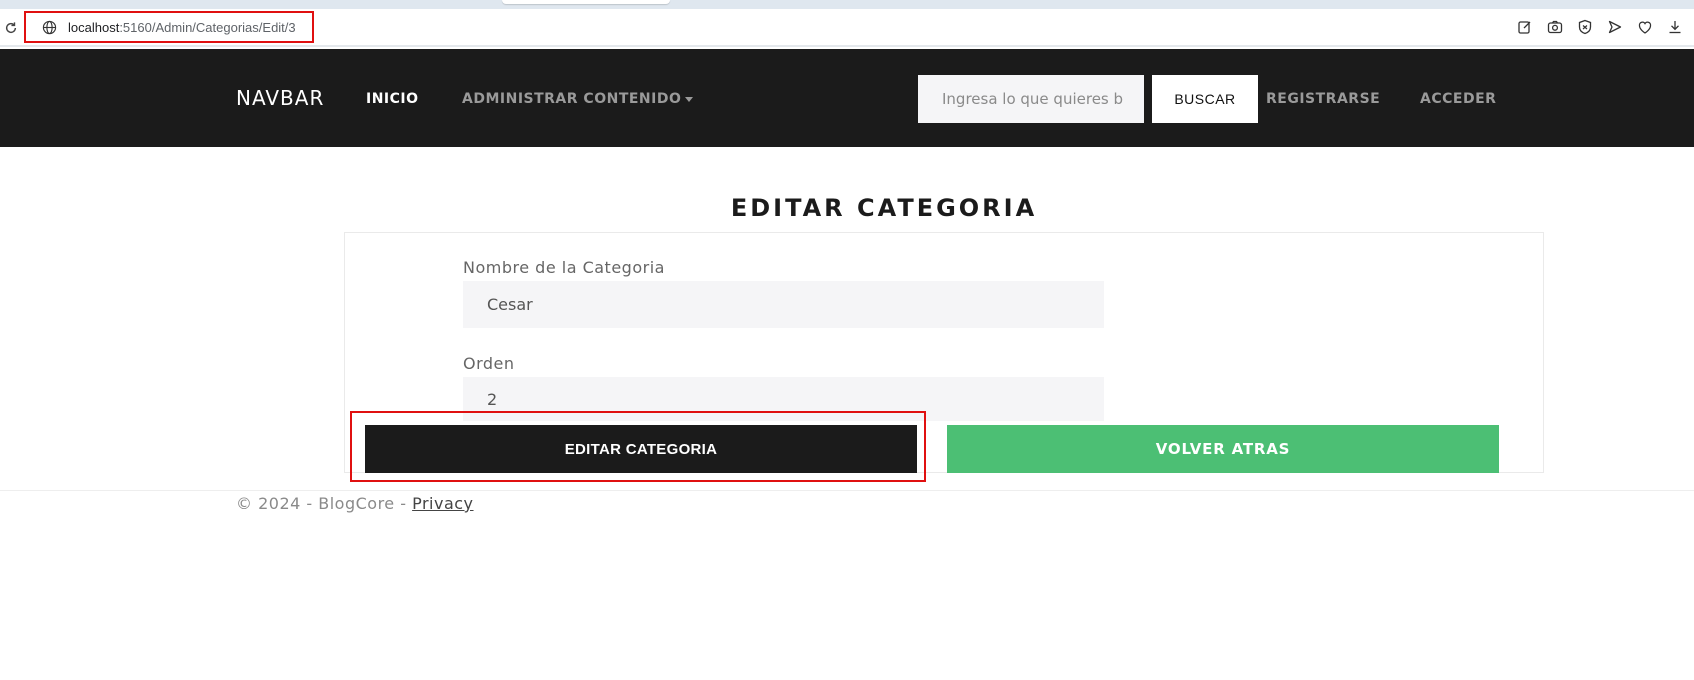 The image size is (1694, 680). What do you see at coordinates (1458, 99) in the screenshot?
I see `nav-link-acceder: ACCEDER` at bounding box center [1458, 99].